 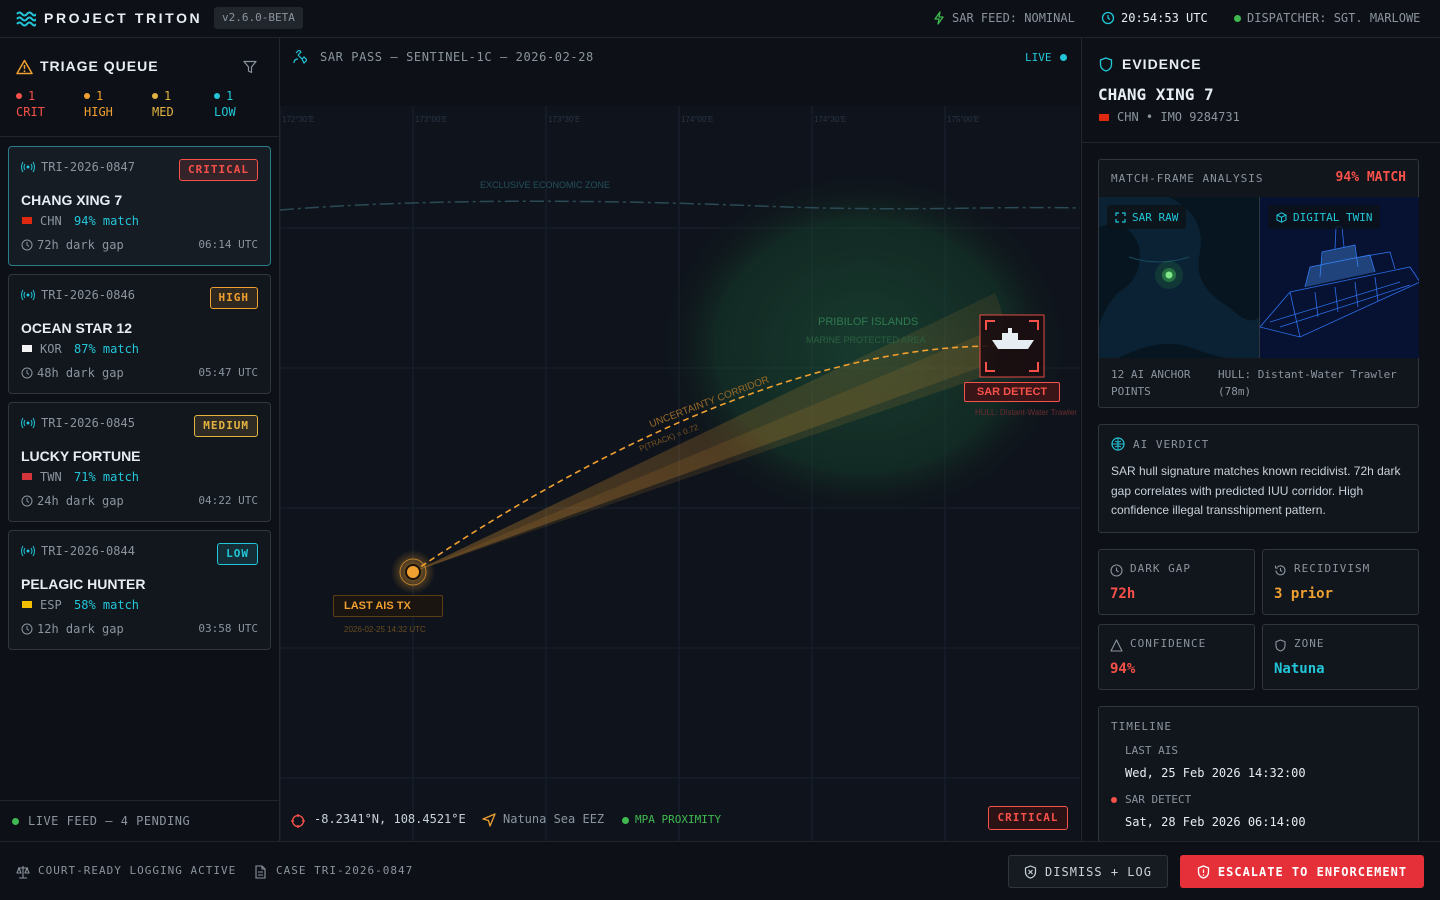 What do you see at coordinates (1203, 871) in the screenshot?
I see `shield-alert-icon` at bounding box center [1203, 871].